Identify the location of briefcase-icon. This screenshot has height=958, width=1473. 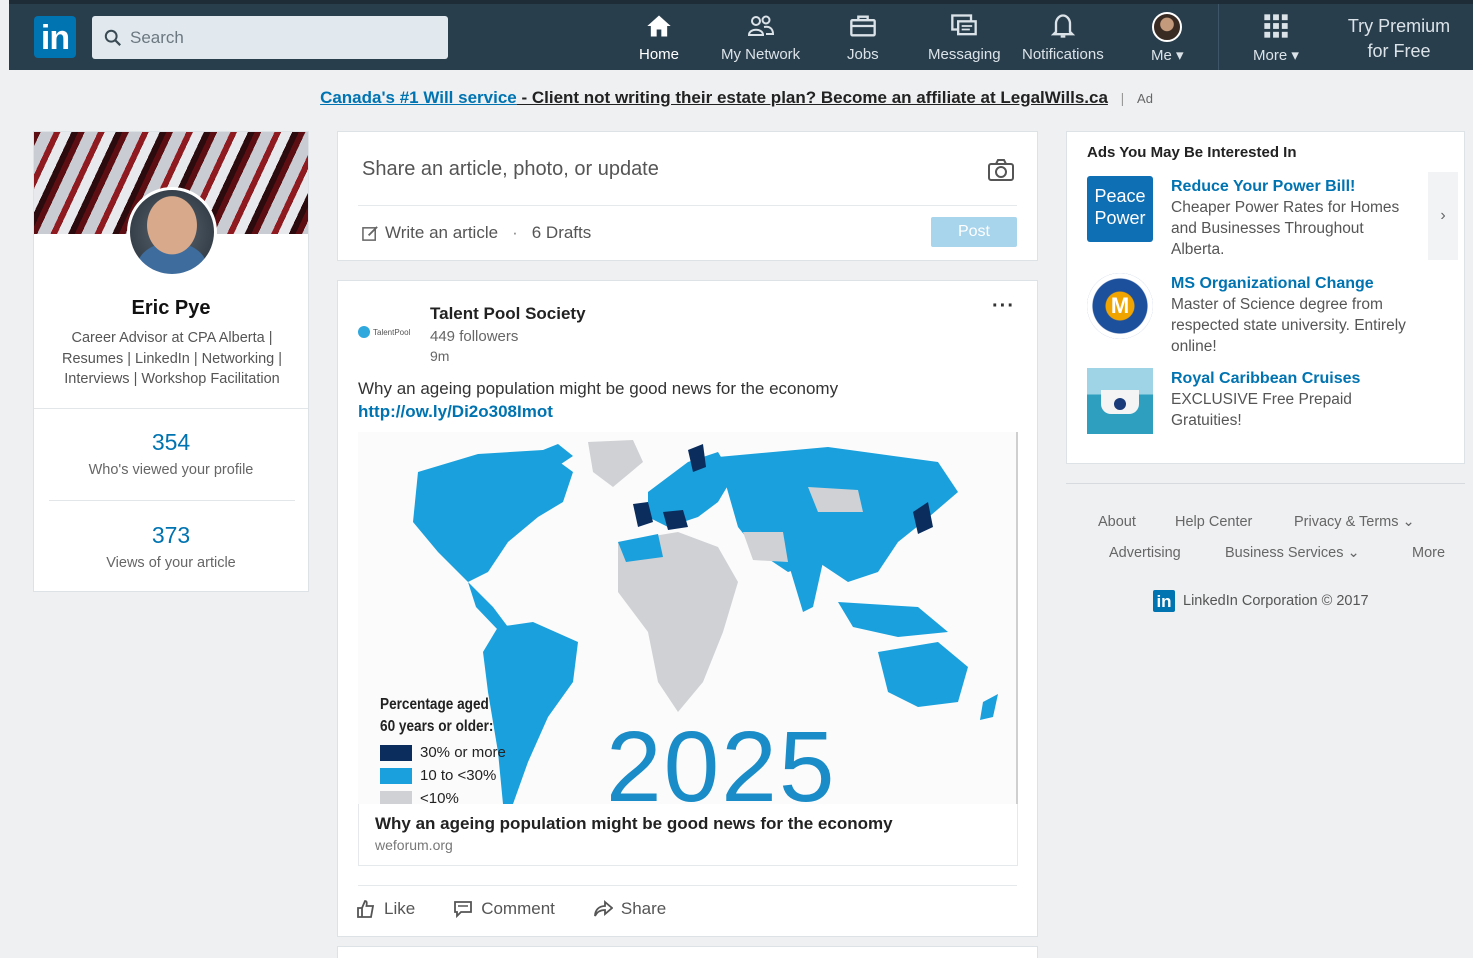
(863, 26).